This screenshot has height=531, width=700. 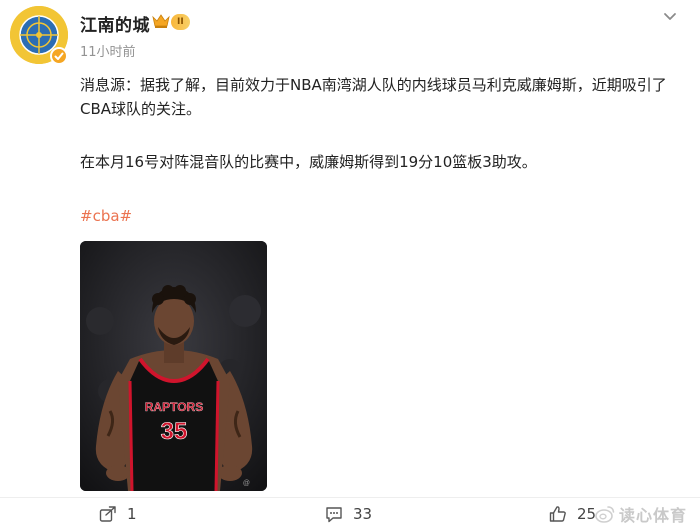 I want to click on timestamp: 11小时前, so click(x=108, y=50).